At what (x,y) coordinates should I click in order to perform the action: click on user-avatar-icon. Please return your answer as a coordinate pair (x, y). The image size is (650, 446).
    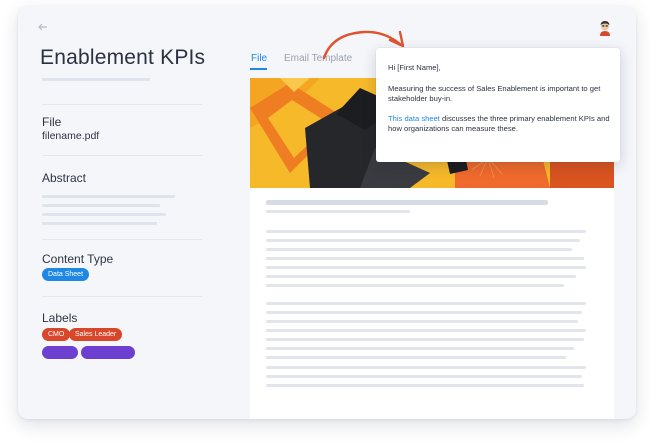
    Looking at the image, I should click on (605, 28).